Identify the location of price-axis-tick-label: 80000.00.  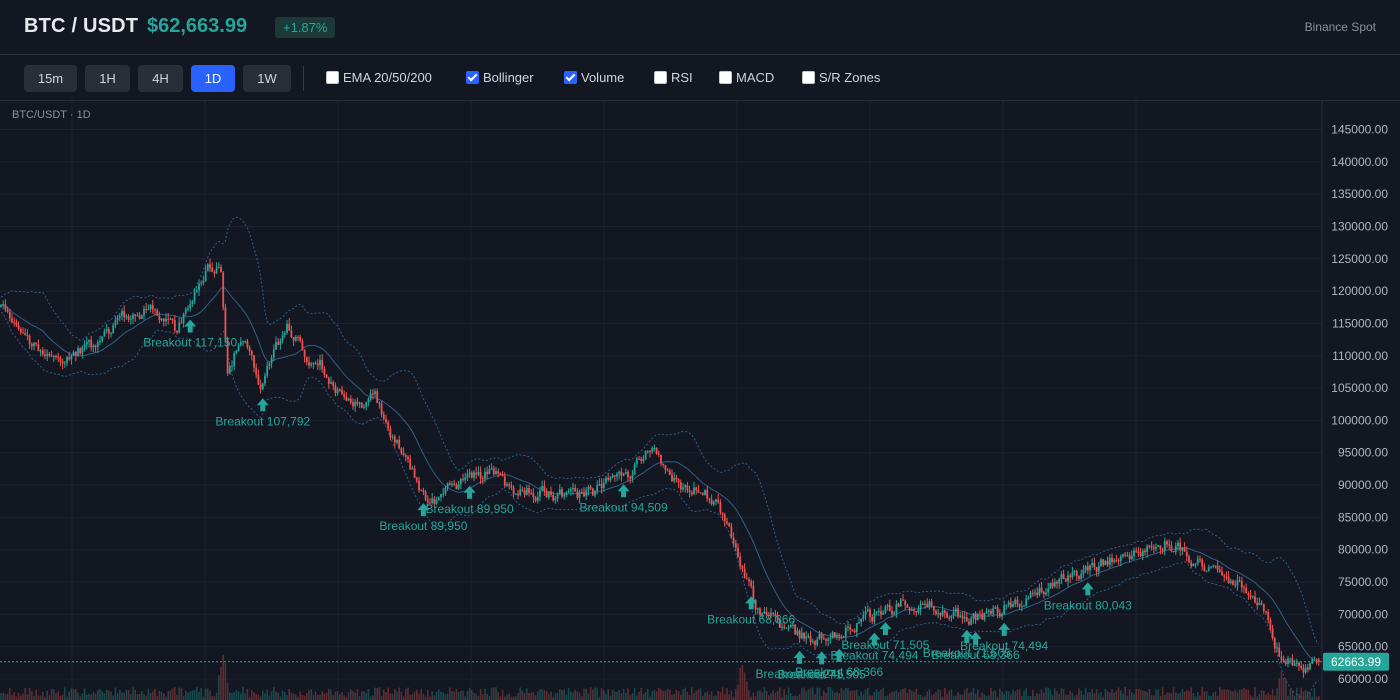
(1363, 550).